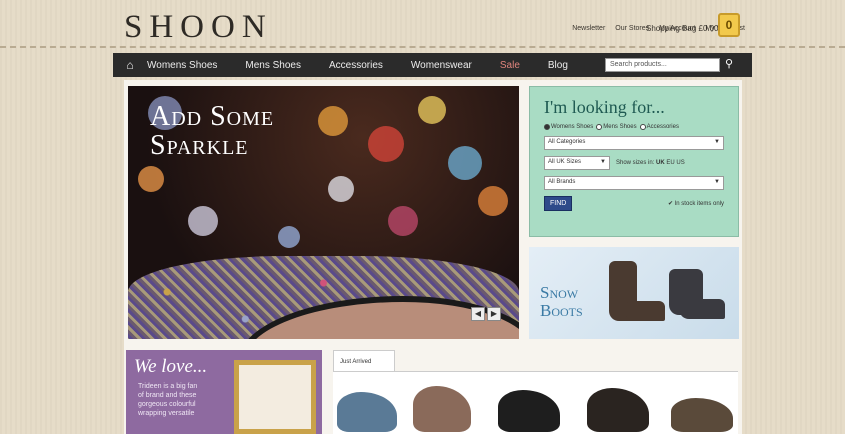  Describe the element at coordinates (273, 65) in the screenshot. I see `nav-mens-shoes: Mens Shoes` at that location.